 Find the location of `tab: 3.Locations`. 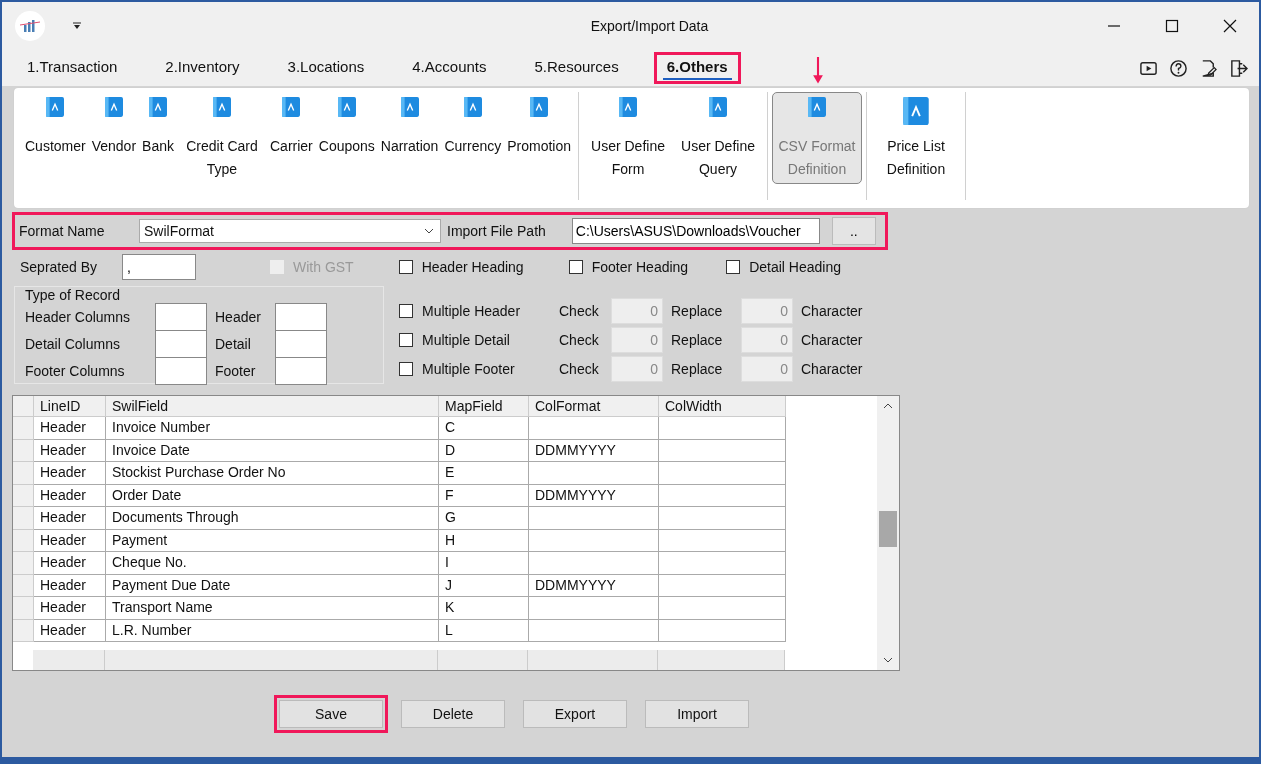

tab: 3.Locations is located at coordinates (326, 68).